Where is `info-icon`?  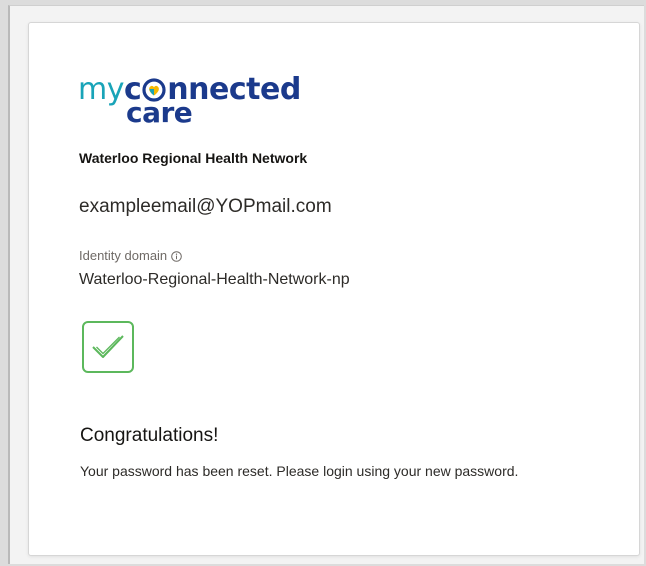
info-icon is located at coordinates (176, 256).